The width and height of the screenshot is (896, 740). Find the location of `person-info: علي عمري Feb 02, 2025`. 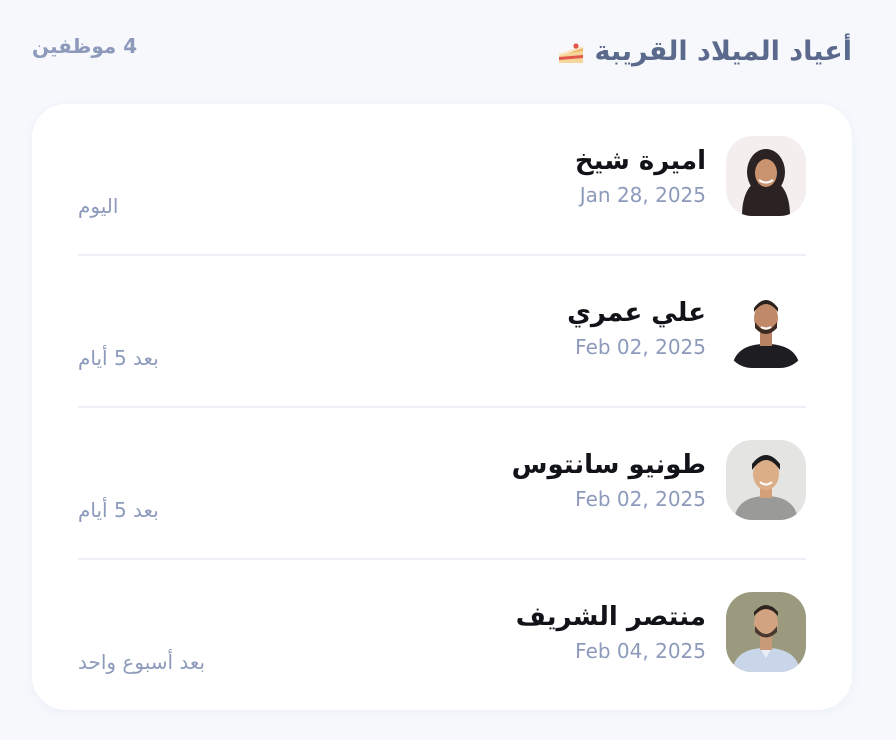

person-info: علي عمري Feb 02, 2025 is located at coordinates (636, 328).